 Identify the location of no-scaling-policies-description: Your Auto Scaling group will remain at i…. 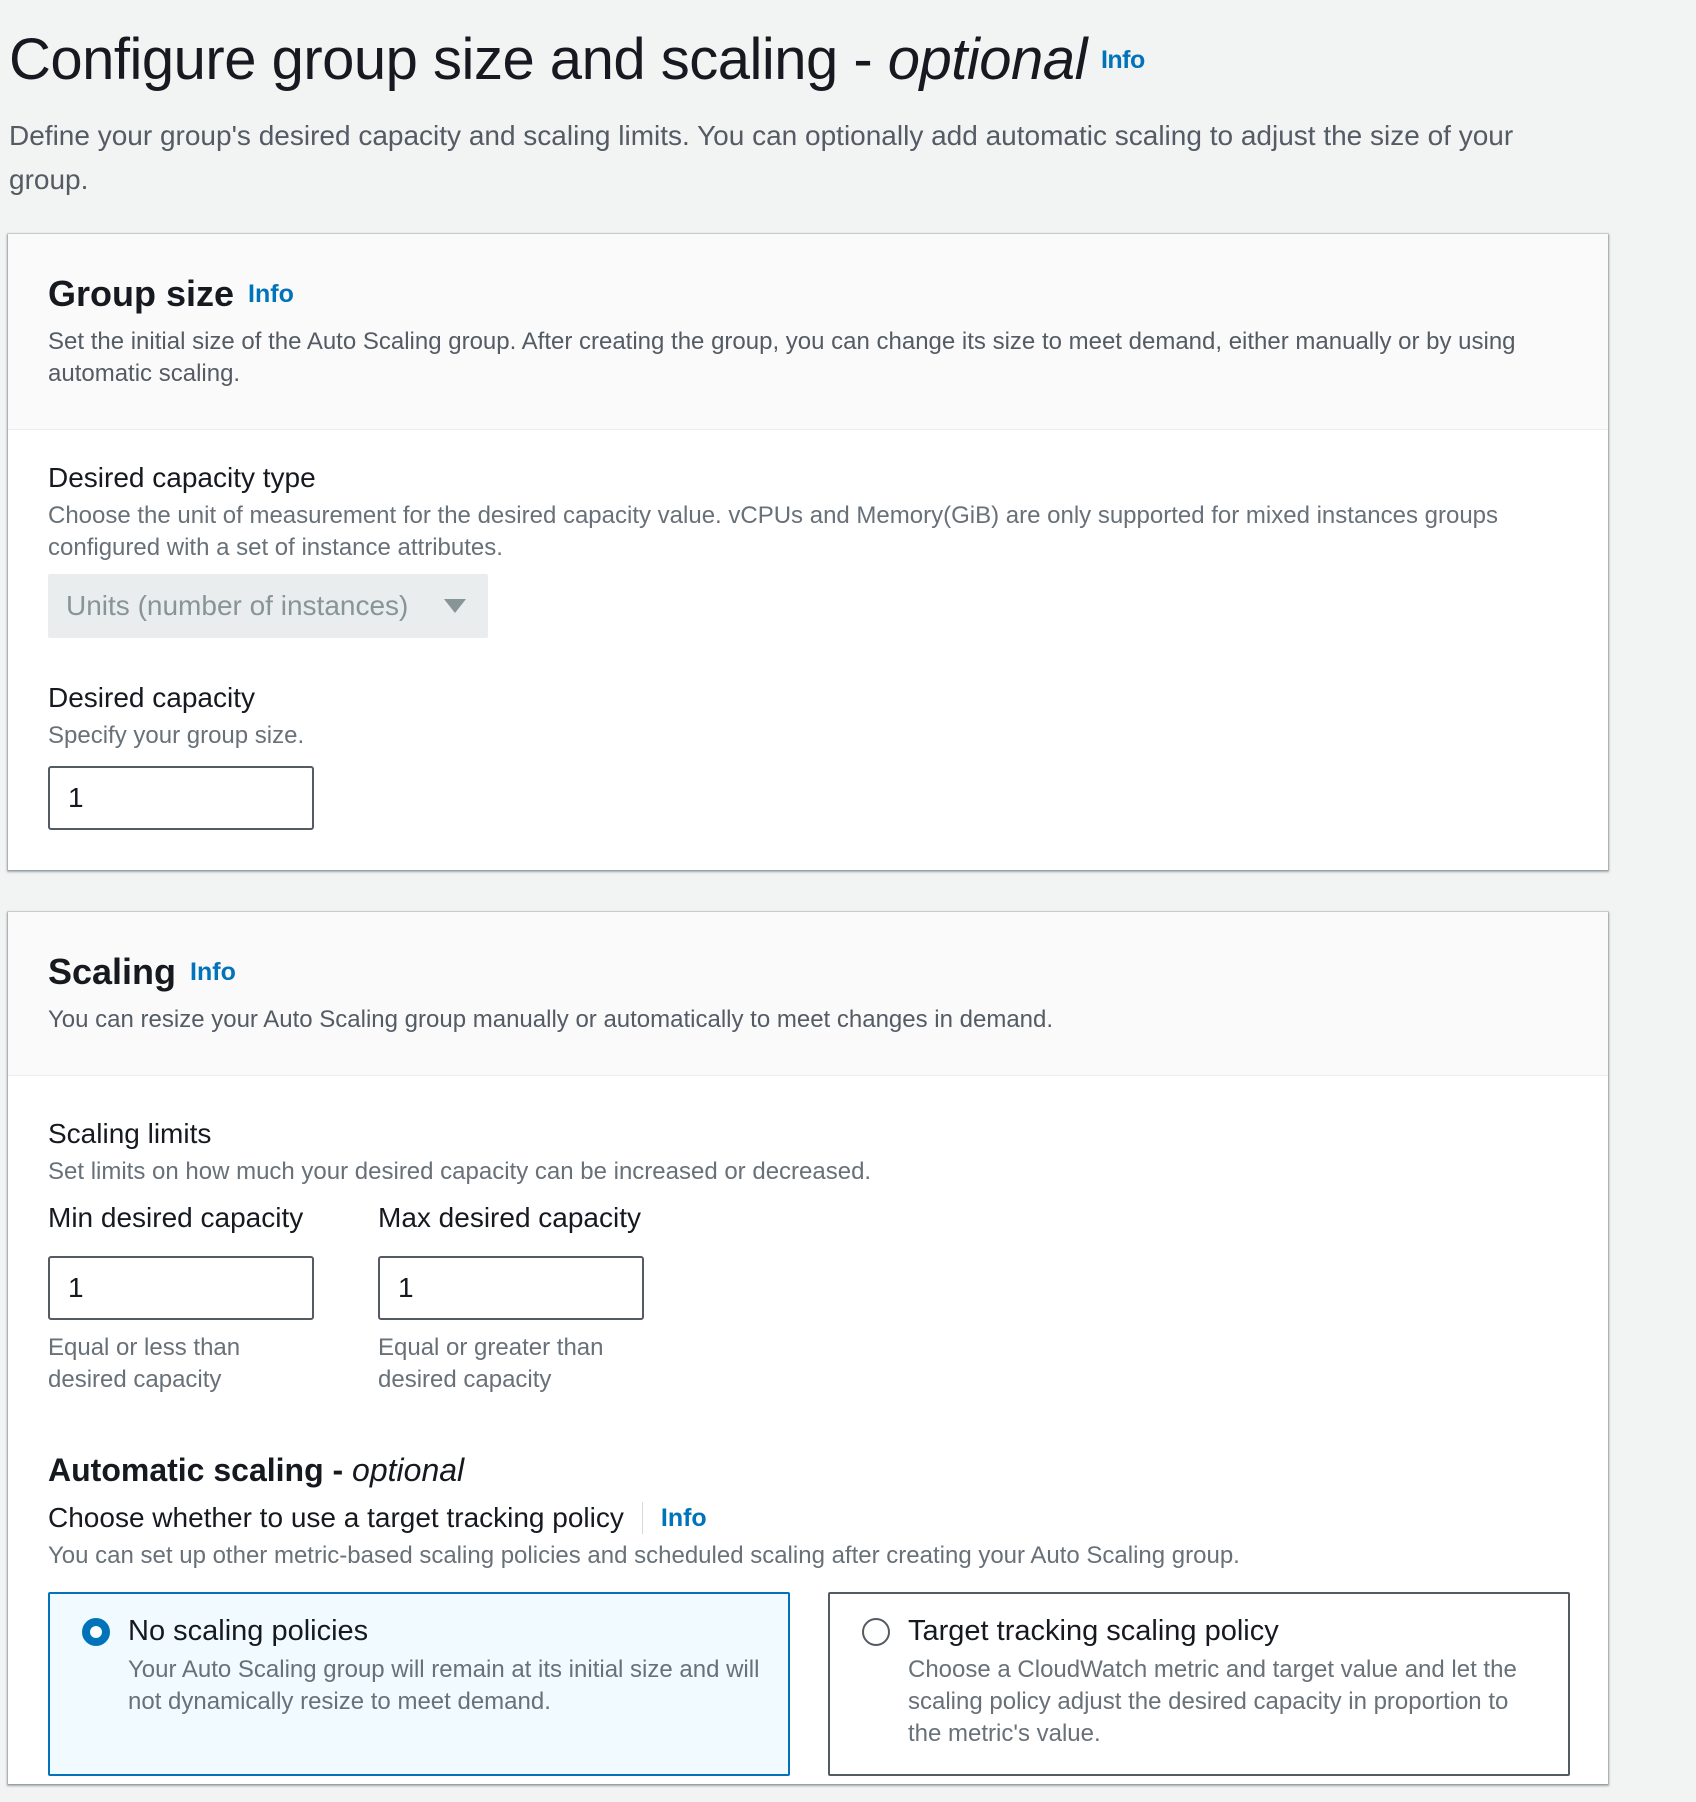
(444, 1685).